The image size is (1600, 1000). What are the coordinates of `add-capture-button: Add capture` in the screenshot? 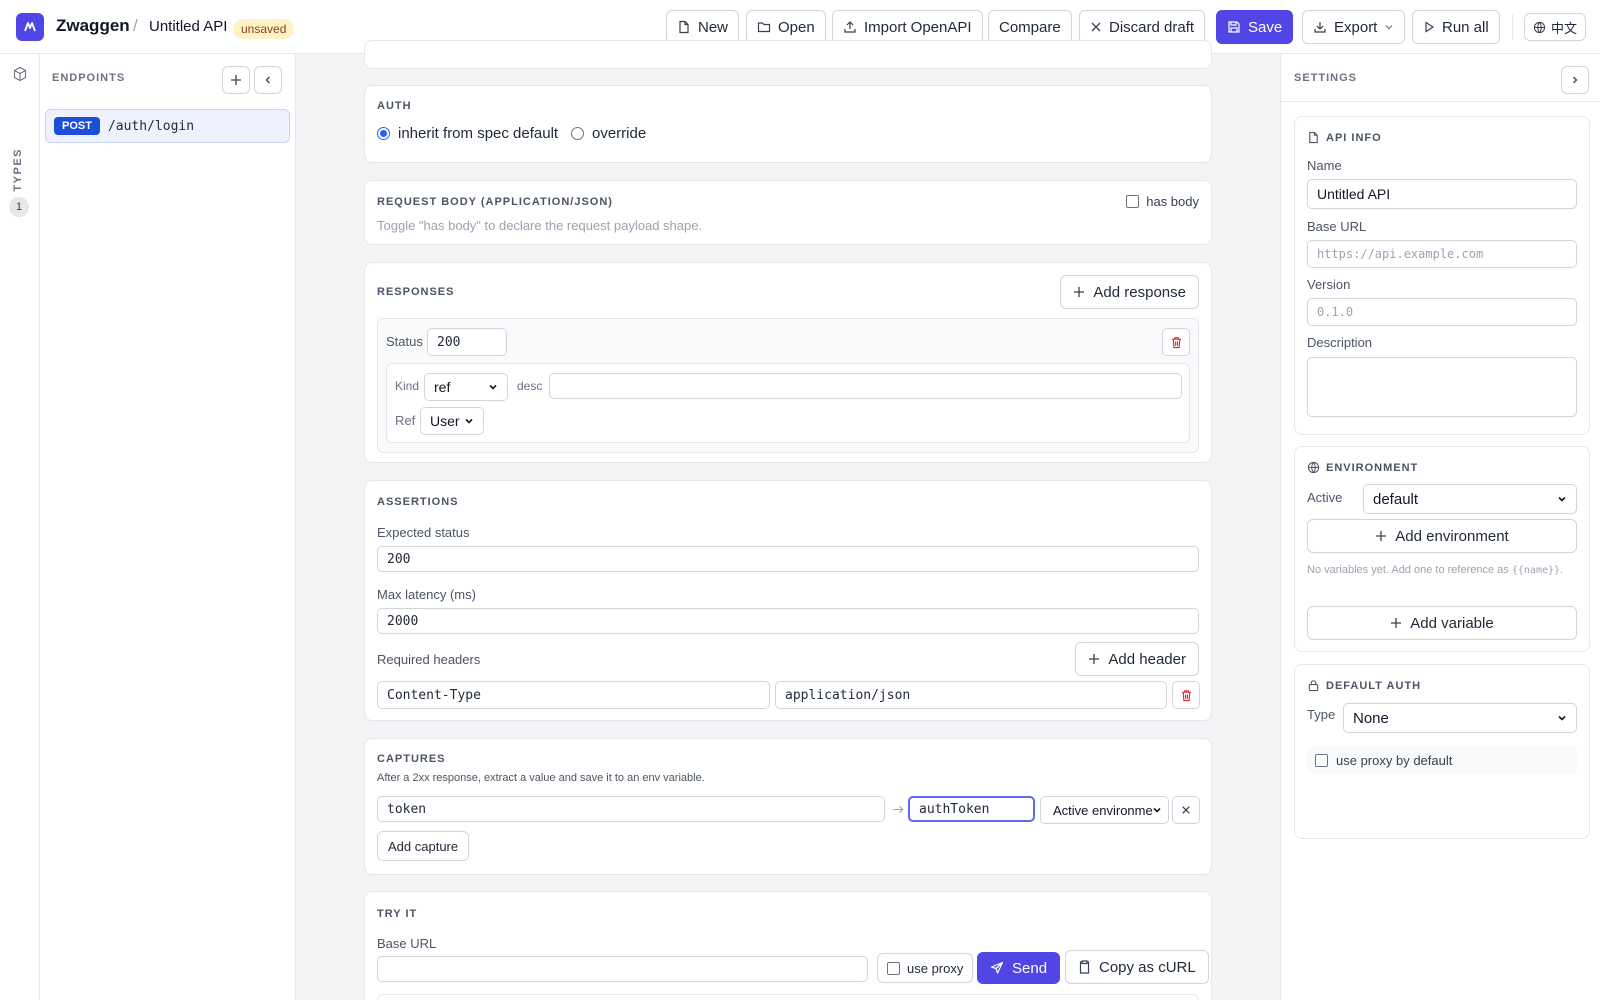 It's located at (423, 846).